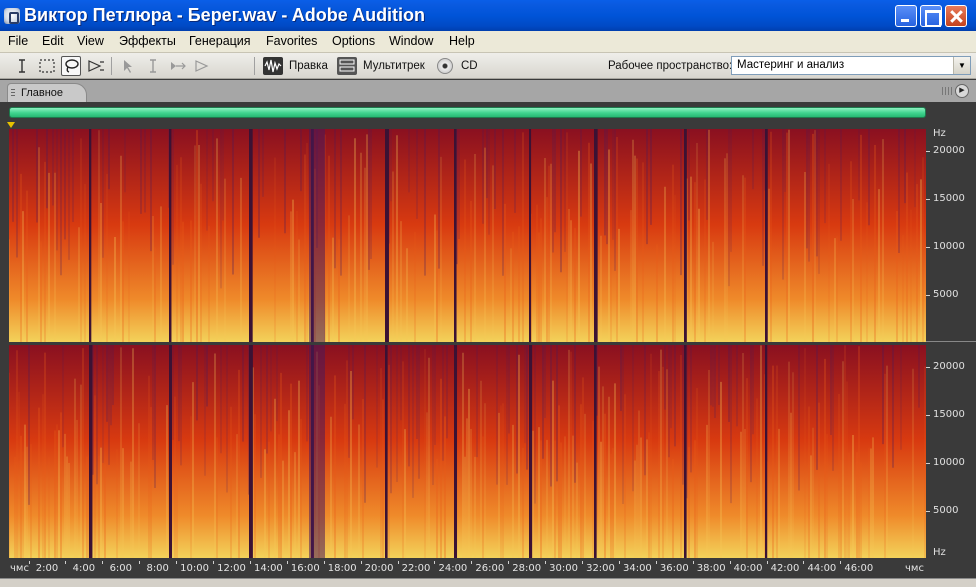 The width and height of the screenshot is (976, 587). What do you see at coordinates (851, 65) in the screenshot?
I see `workspace-dropdown: Мастеринг и анализ ▼` at bounding box center [851, 65].